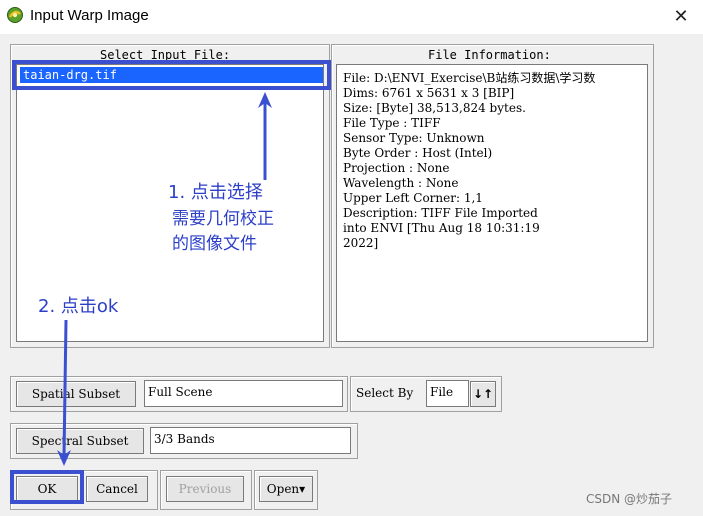 The width and height of the screenshot is (703, 516). What do you see at coordinates (65, 388) in the screenshot?
I see `arrow-to-ok` at bounding box center [65, 388].